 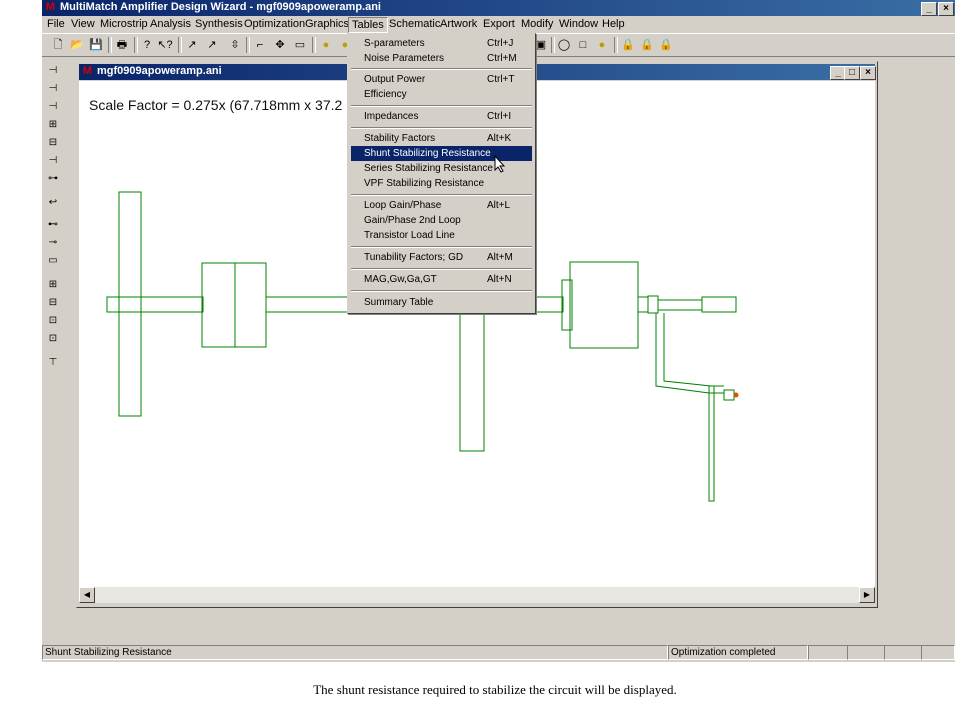 What do you see at coordinates (300, 45) in the screenshot?
I see `component-icon: ▭` at bounding box center [300, 45].